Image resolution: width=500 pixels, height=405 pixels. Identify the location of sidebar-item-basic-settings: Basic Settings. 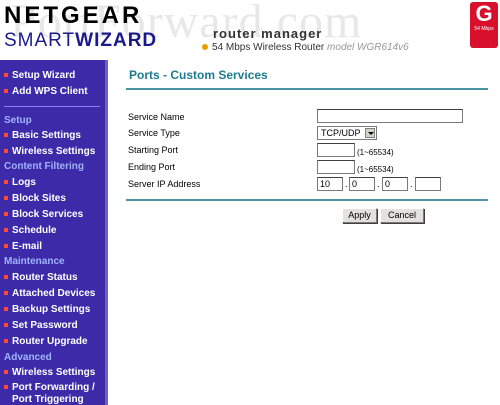
(42, 135).